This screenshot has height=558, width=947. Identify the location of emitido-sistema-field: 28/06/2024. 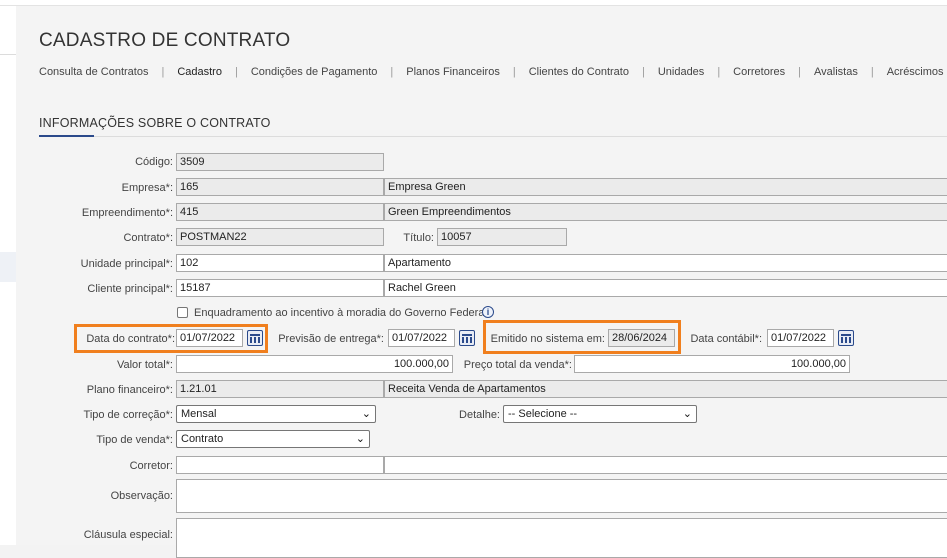
(641, 338).